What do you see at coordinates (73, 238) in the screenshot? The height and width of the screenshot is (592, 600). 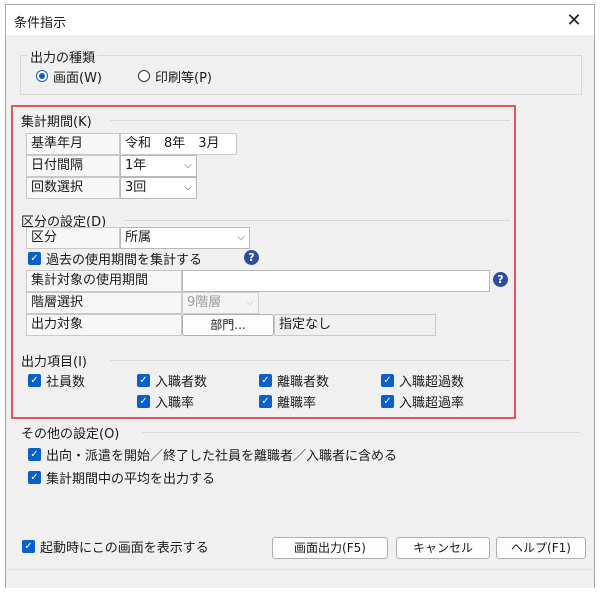 I see `kubun-label: 区分` at bounding box center [73, 238].